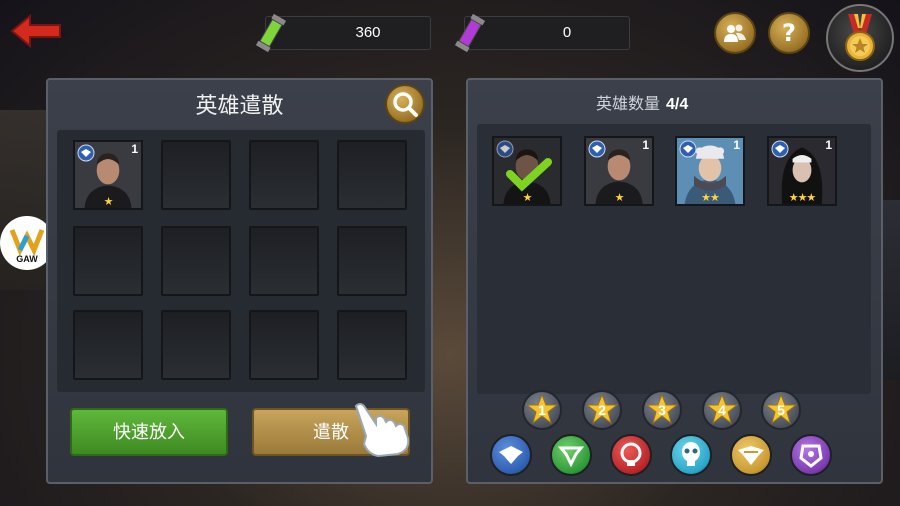 This screenshot has height=506, width=900. I want to click on star-filter-label: 5, so click(781, 410).